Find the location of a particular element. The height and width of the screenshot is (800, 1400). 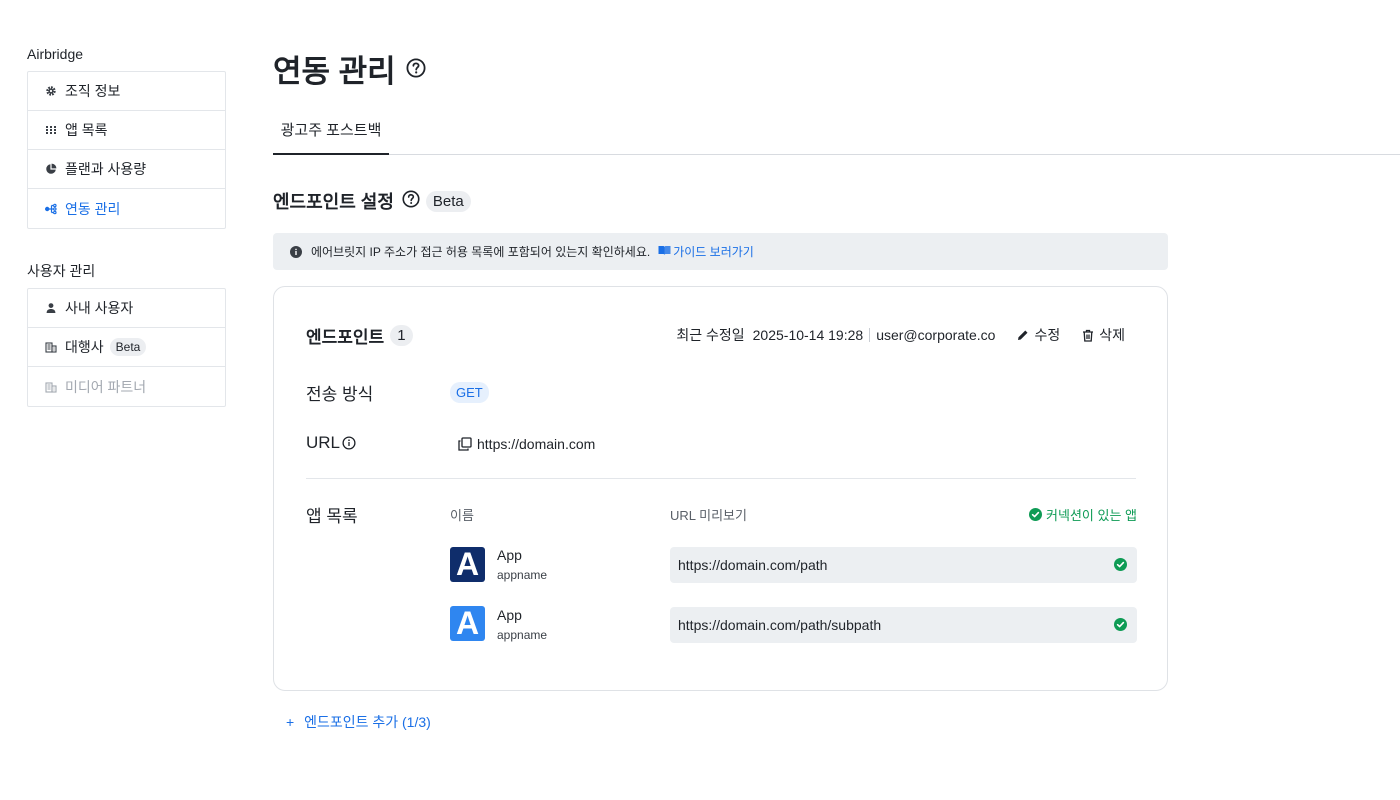

delete-button: 삭제 is located at coordinates (1103, 335).